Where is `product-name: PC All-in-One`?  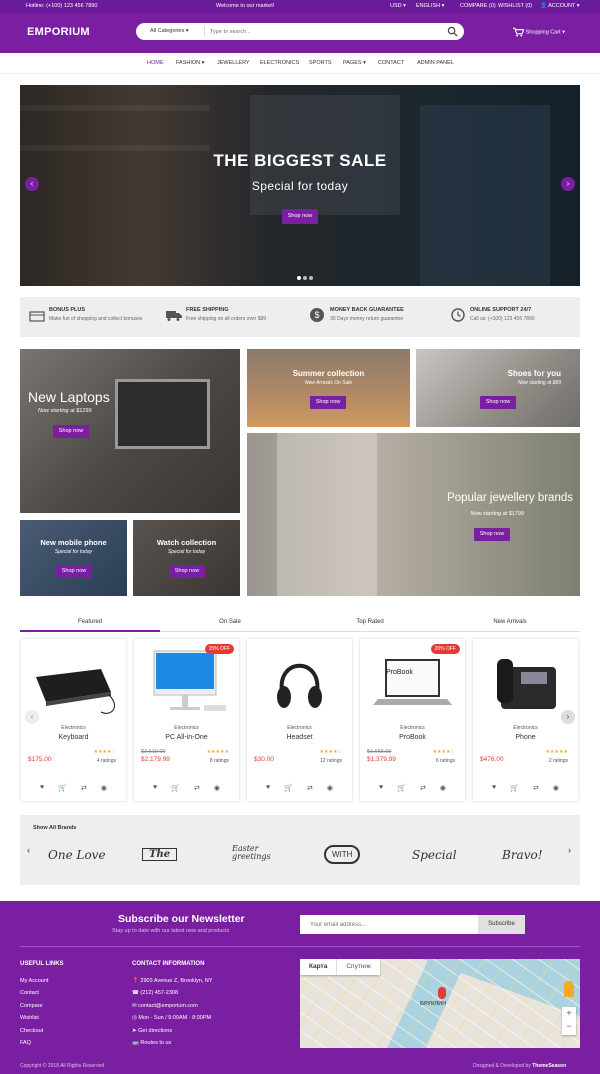 product-name: PC All-in-One is located at coordinates (186, 737).